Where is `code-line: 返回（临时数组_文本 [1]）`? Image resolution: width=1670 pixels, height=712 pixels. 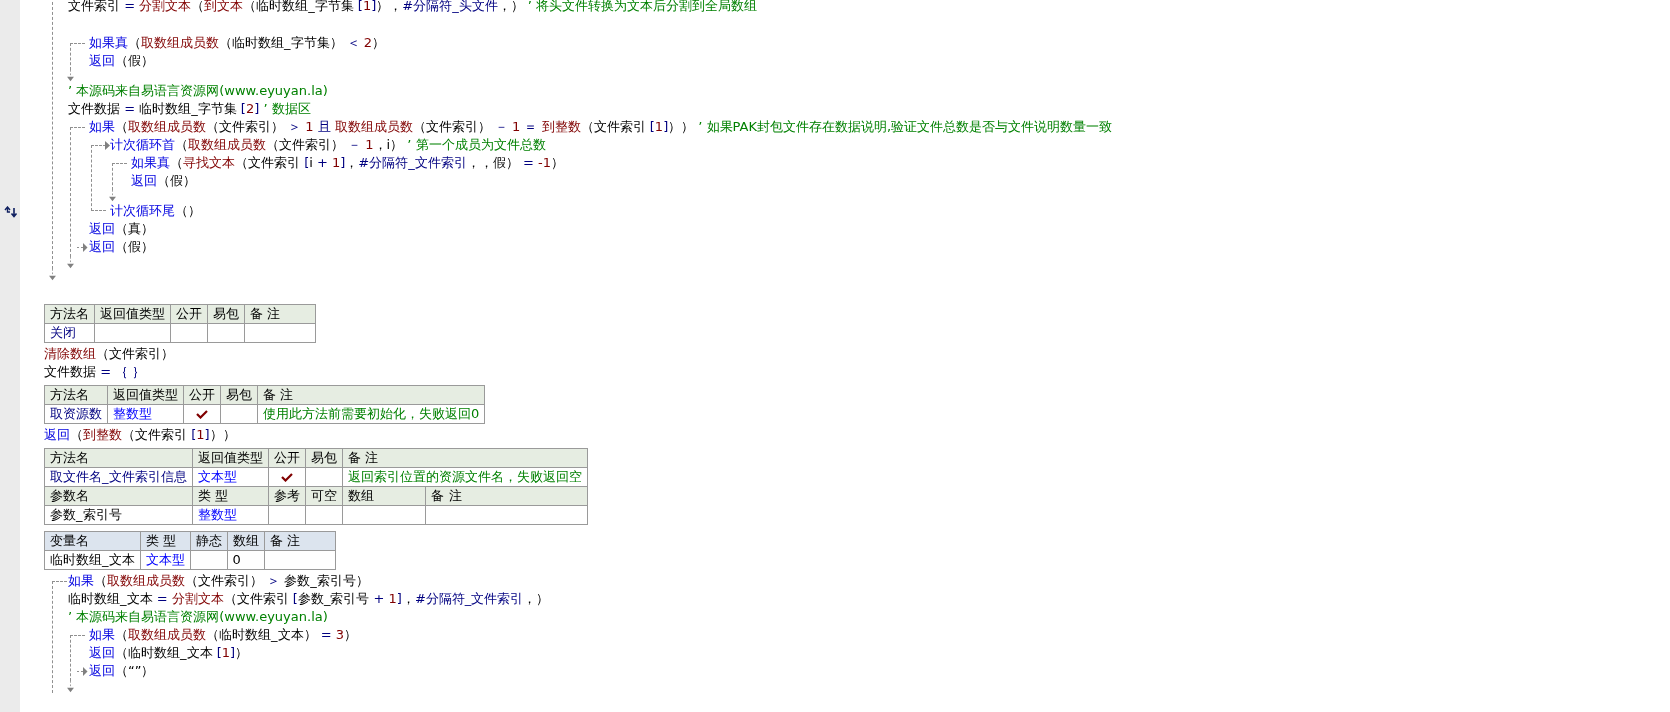 code-line: 返回（临时数组_文本 [1]） is located at coordinates (169, 652).